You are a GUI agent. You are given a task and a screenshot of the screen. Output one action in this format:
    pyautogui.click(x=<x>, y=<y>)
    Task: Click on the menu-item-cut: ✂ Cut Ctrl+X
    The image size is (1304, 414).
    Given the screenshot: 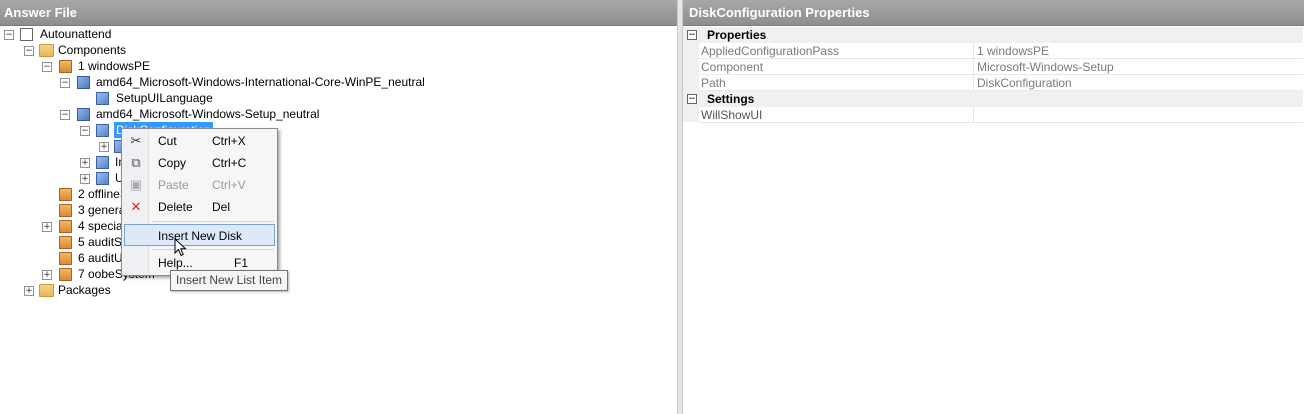 What is the action you would take?
    pyautogui.click(x=199, y=141)
    